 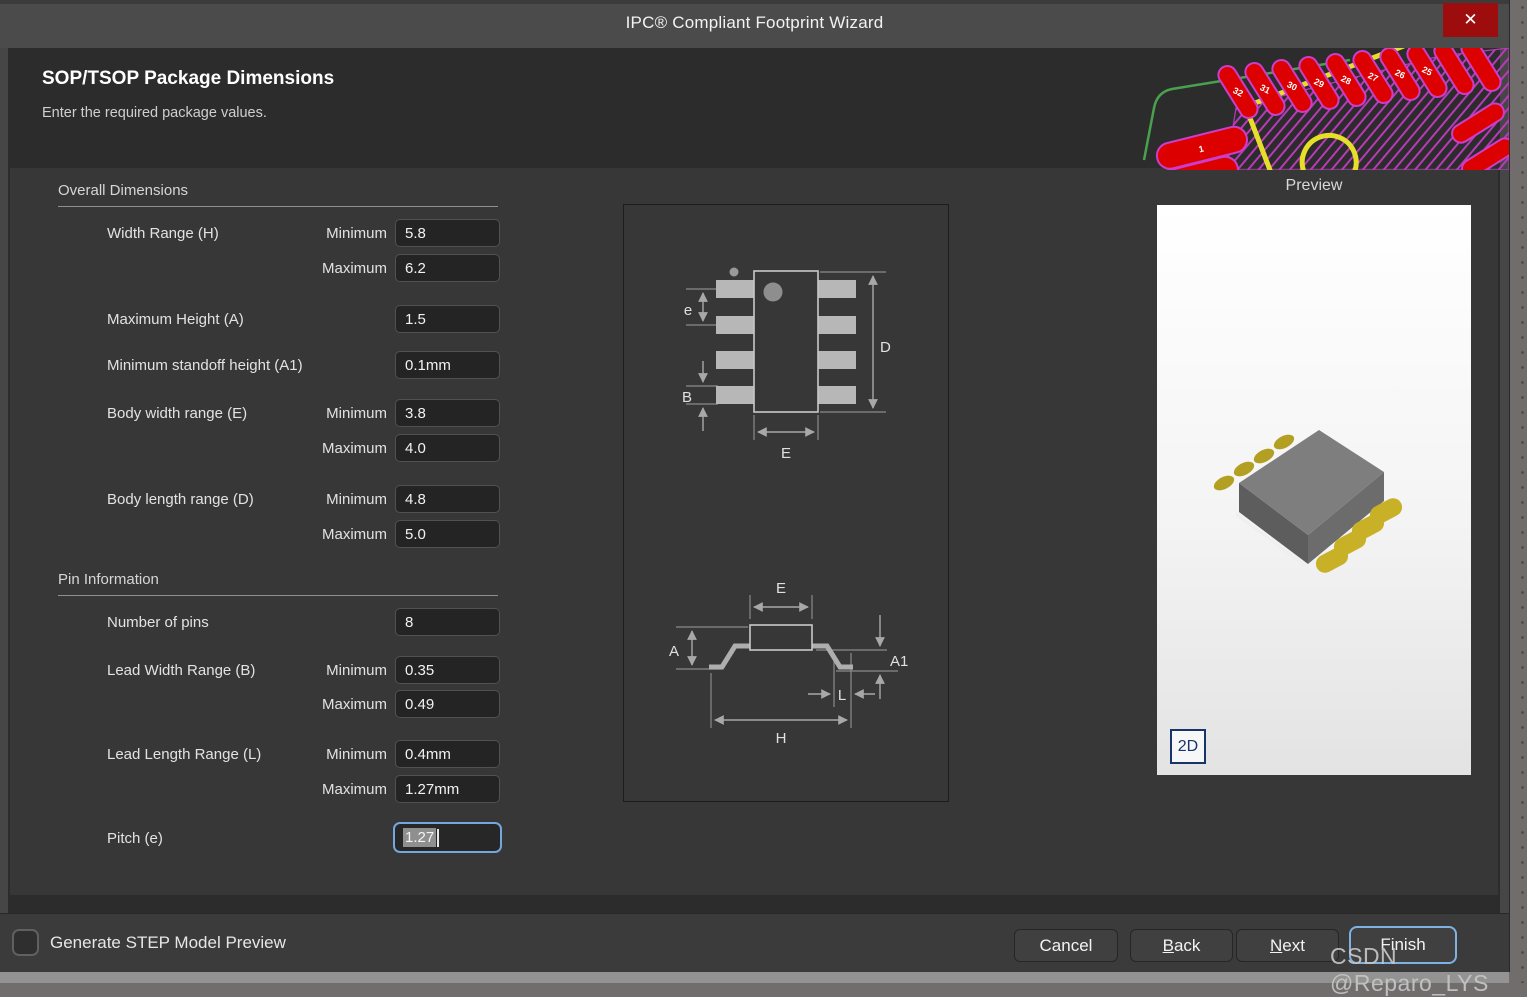 I want to click on back-button: Back, so click(x=1181, y=945).